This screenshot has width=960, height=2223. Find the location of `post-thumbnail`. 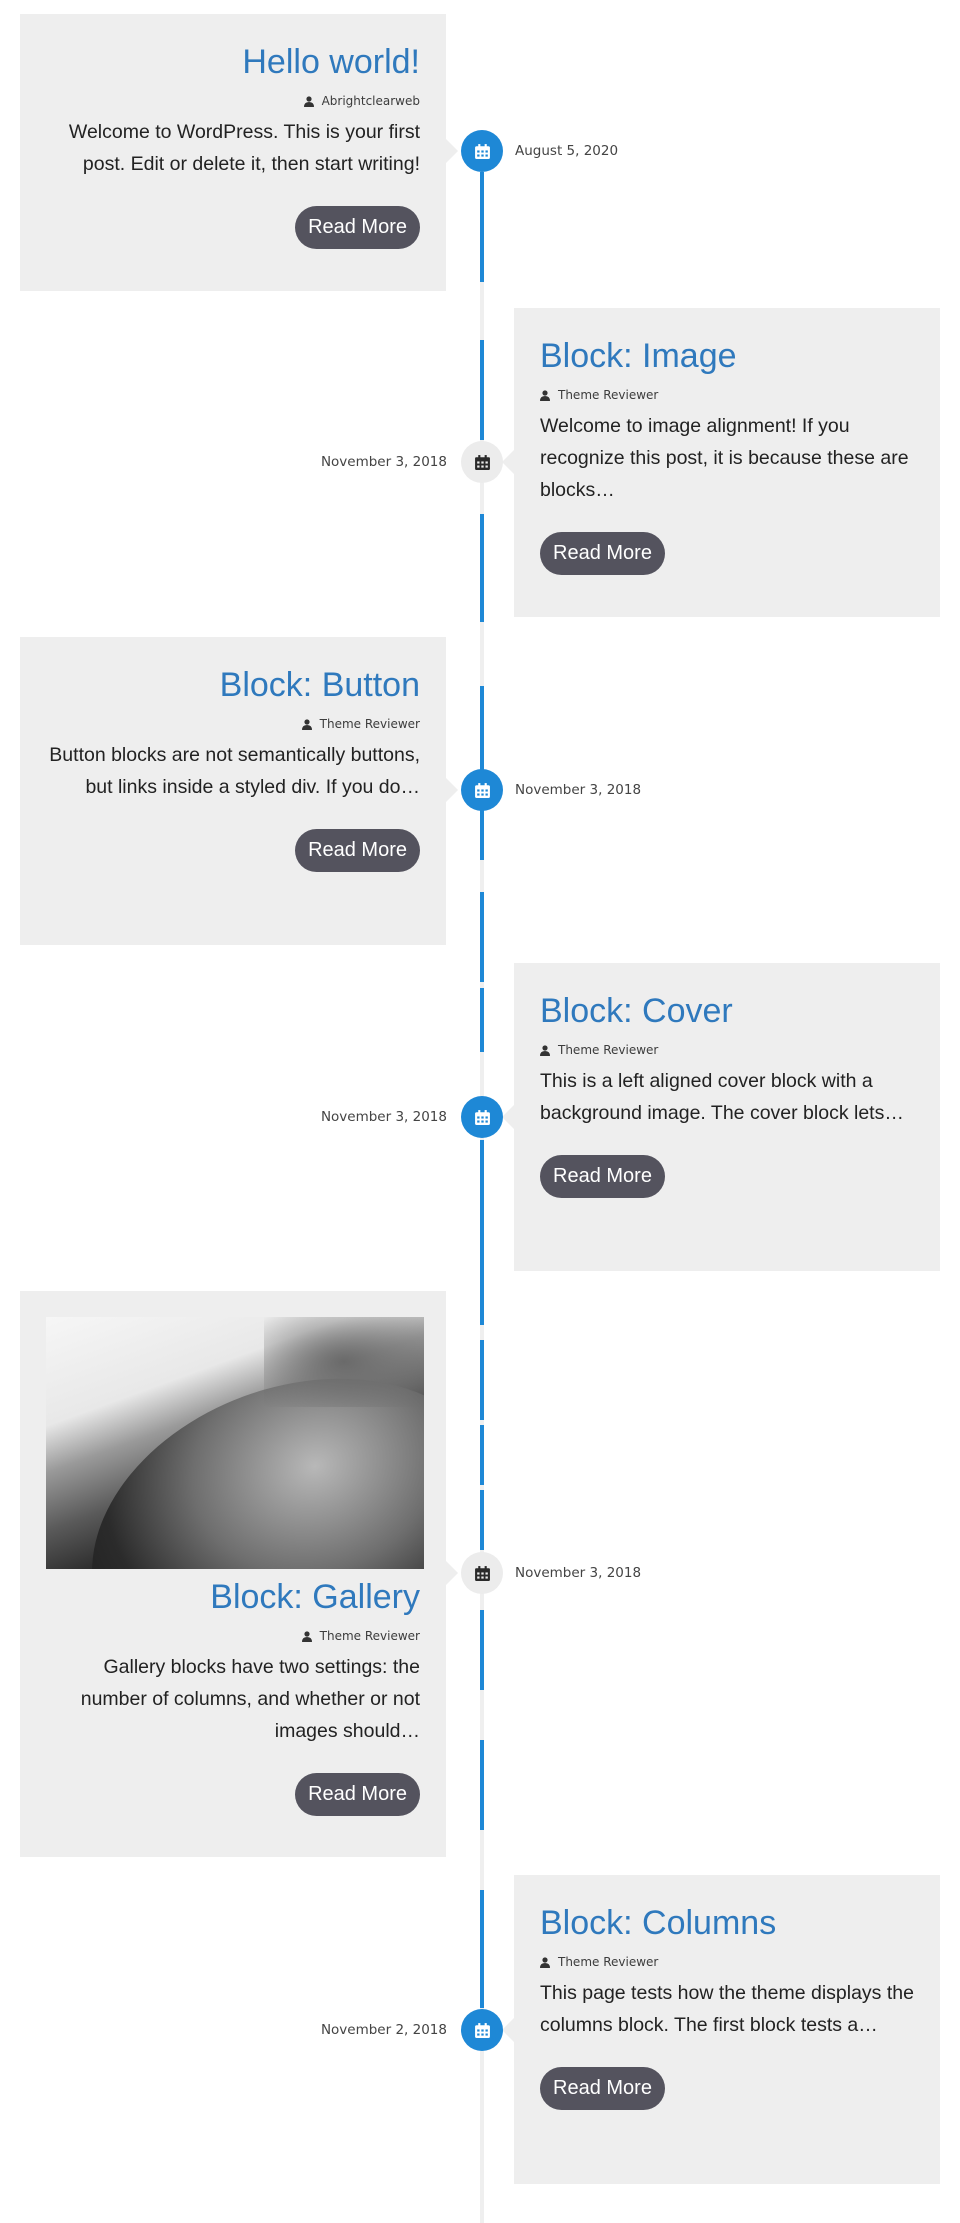

post-thumbnail is located at coordinates (235, 1443).